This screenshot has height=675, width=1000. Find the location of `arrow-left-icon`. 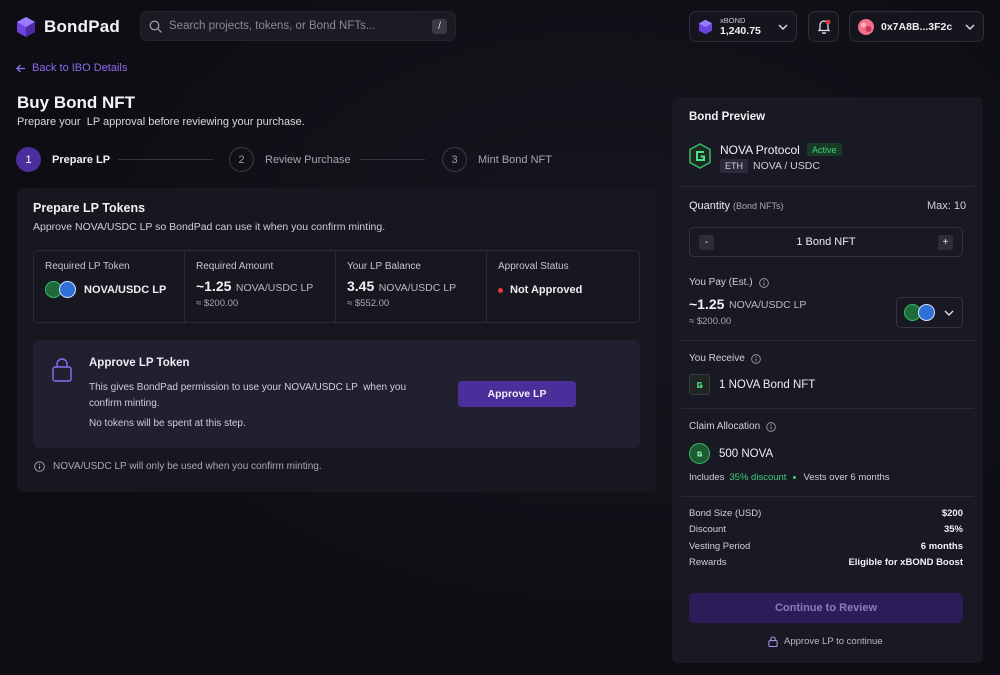

arrow-left-icon is located at coordinates (20, 68).